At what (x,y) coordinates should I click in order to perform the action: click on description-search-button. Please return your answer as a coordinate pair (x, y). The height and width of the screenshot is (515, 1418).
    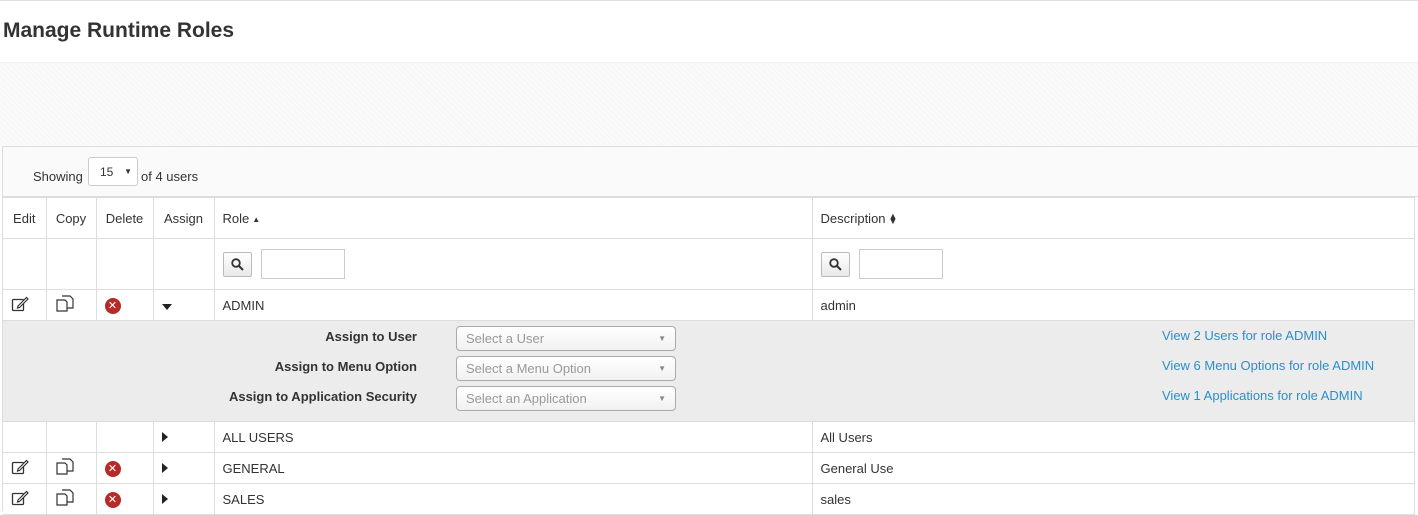
    Looking at the image, I should click on (835, 264).